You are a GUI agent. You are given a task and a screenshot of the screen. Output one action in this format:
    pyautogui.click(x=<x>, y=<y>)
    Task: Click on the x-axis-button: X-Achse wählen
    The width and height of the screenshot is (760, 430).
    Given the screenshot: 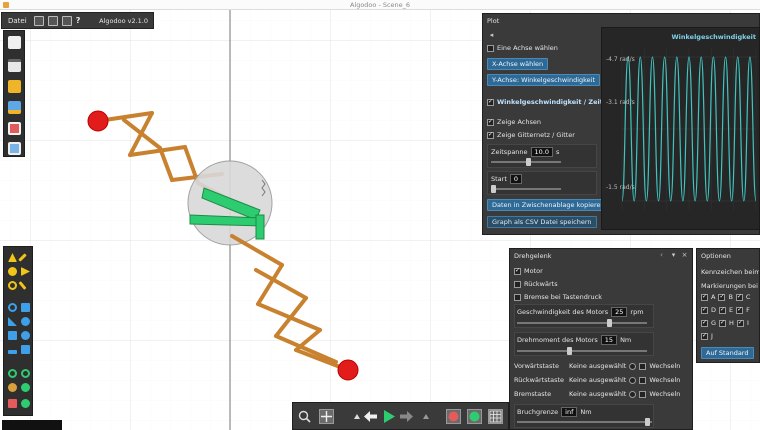 What is the action you would take?
    pyautogui.click(x=518, y=64)
    